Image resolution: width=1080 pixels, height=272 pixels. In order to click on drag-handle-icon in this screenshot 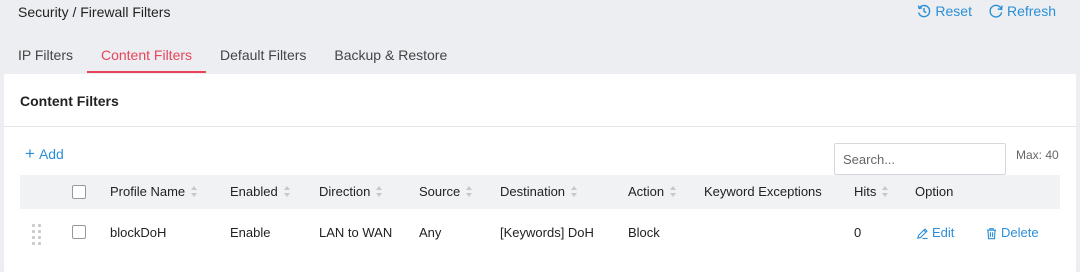, I will do `click(37, 234)`.